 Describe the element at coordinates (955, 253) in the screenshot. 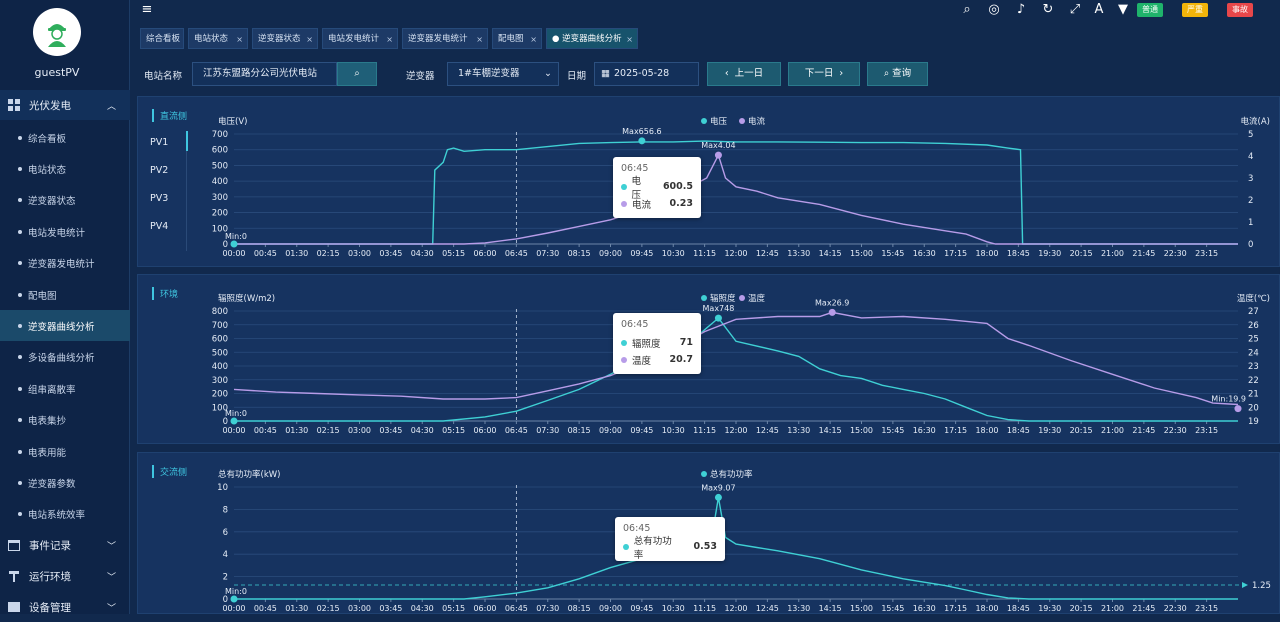

I see `x-tick-label: 17:15` at that location.